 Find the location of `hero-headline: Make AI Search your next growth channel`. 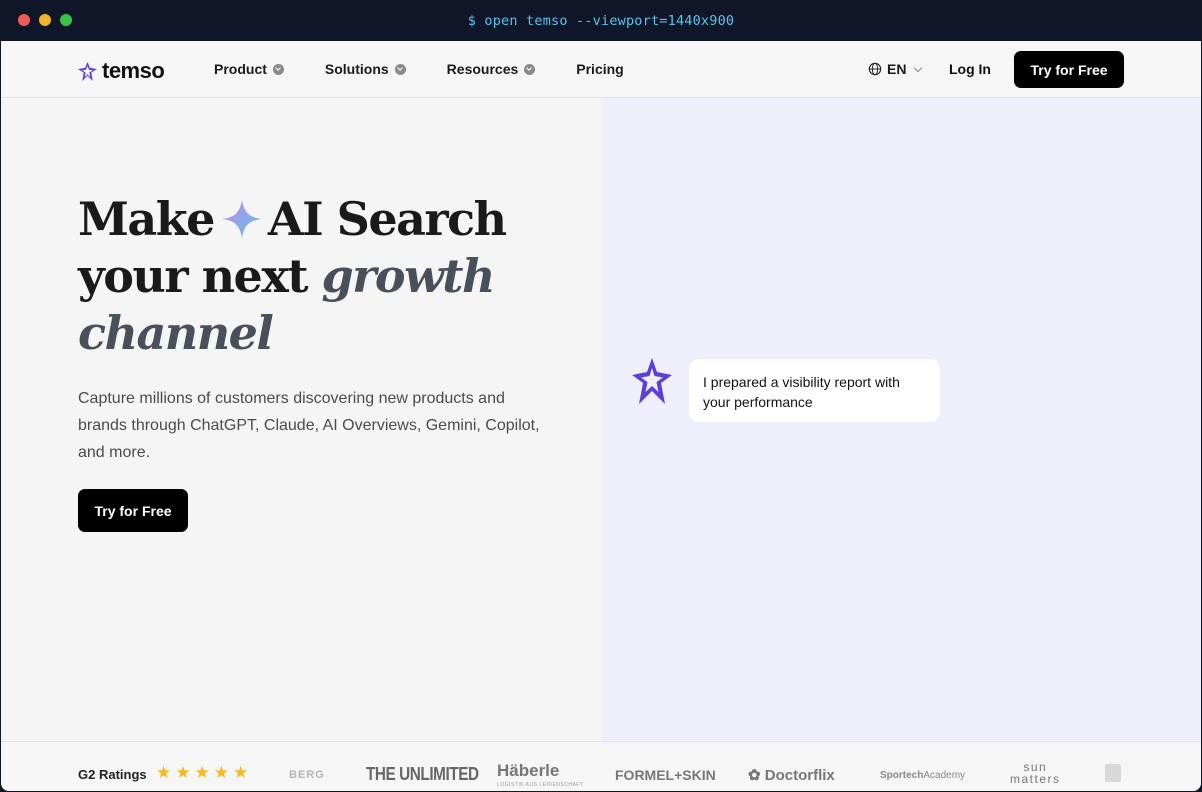

hero-headline: Make AI Search your next growth channel is located at coordinates (328, 276).